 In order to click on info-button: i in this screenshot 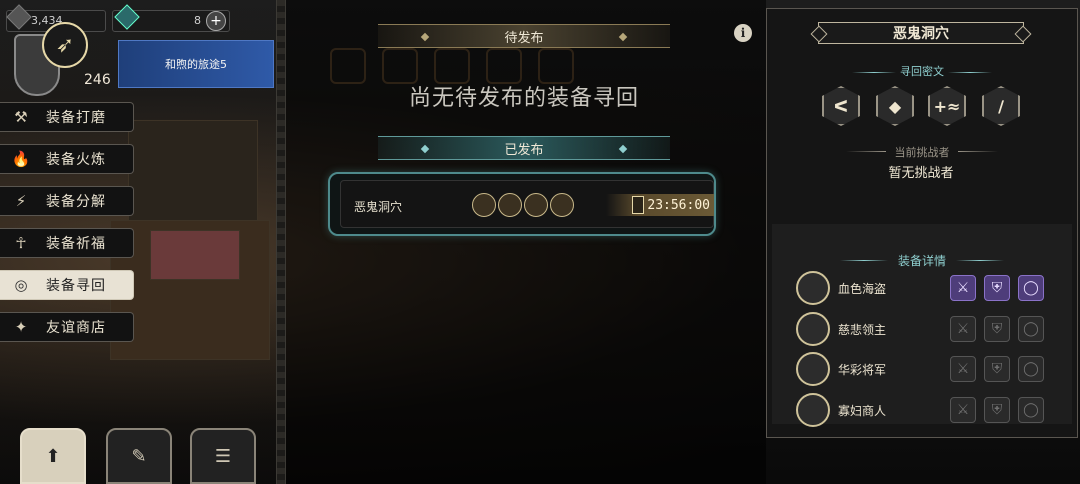, I will do `click(743, 33)`.